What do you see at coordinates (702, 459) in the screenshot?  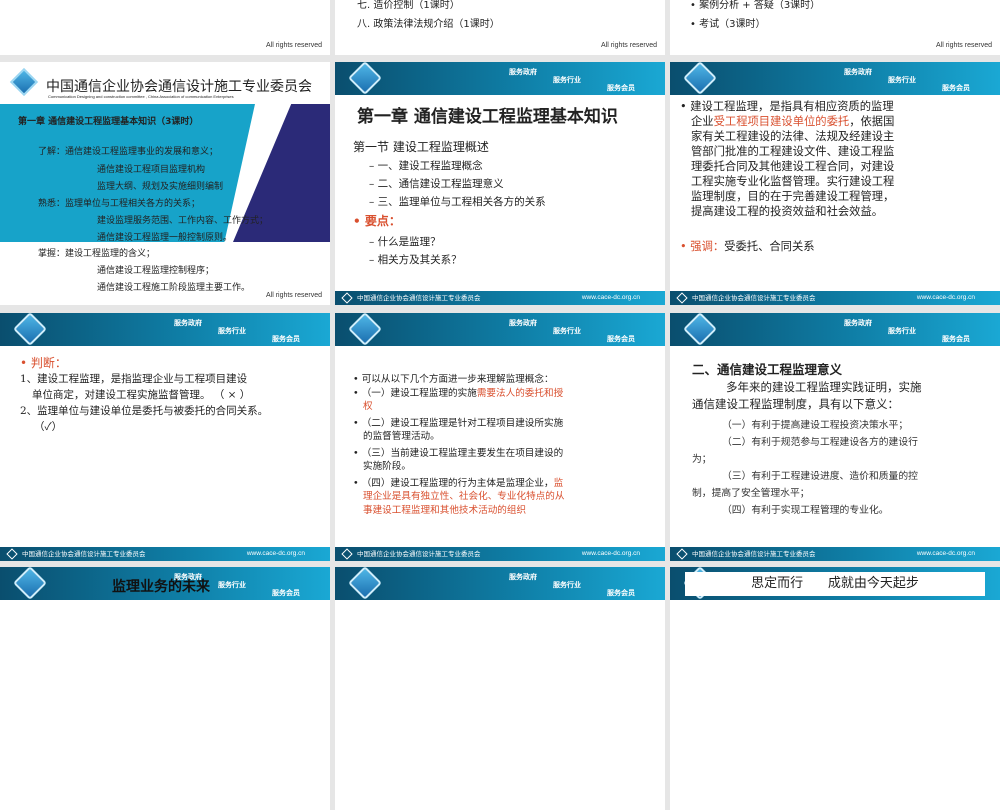 I see `text-line: 为；` at bounding box center [702, 459].